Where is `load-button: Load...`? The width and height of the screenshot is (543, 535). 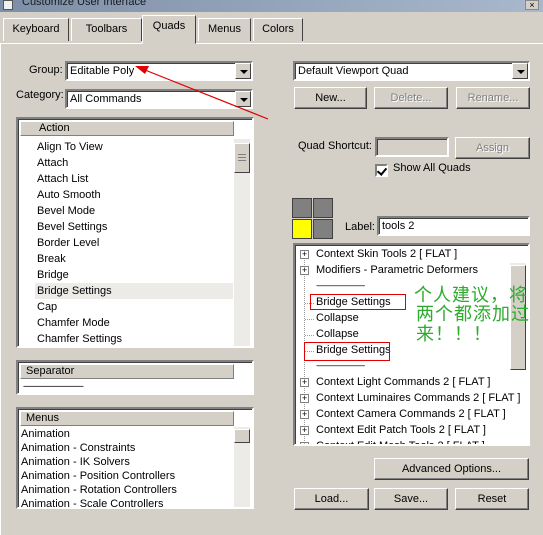 load-button: Load... is located at coordinates (331, 499).